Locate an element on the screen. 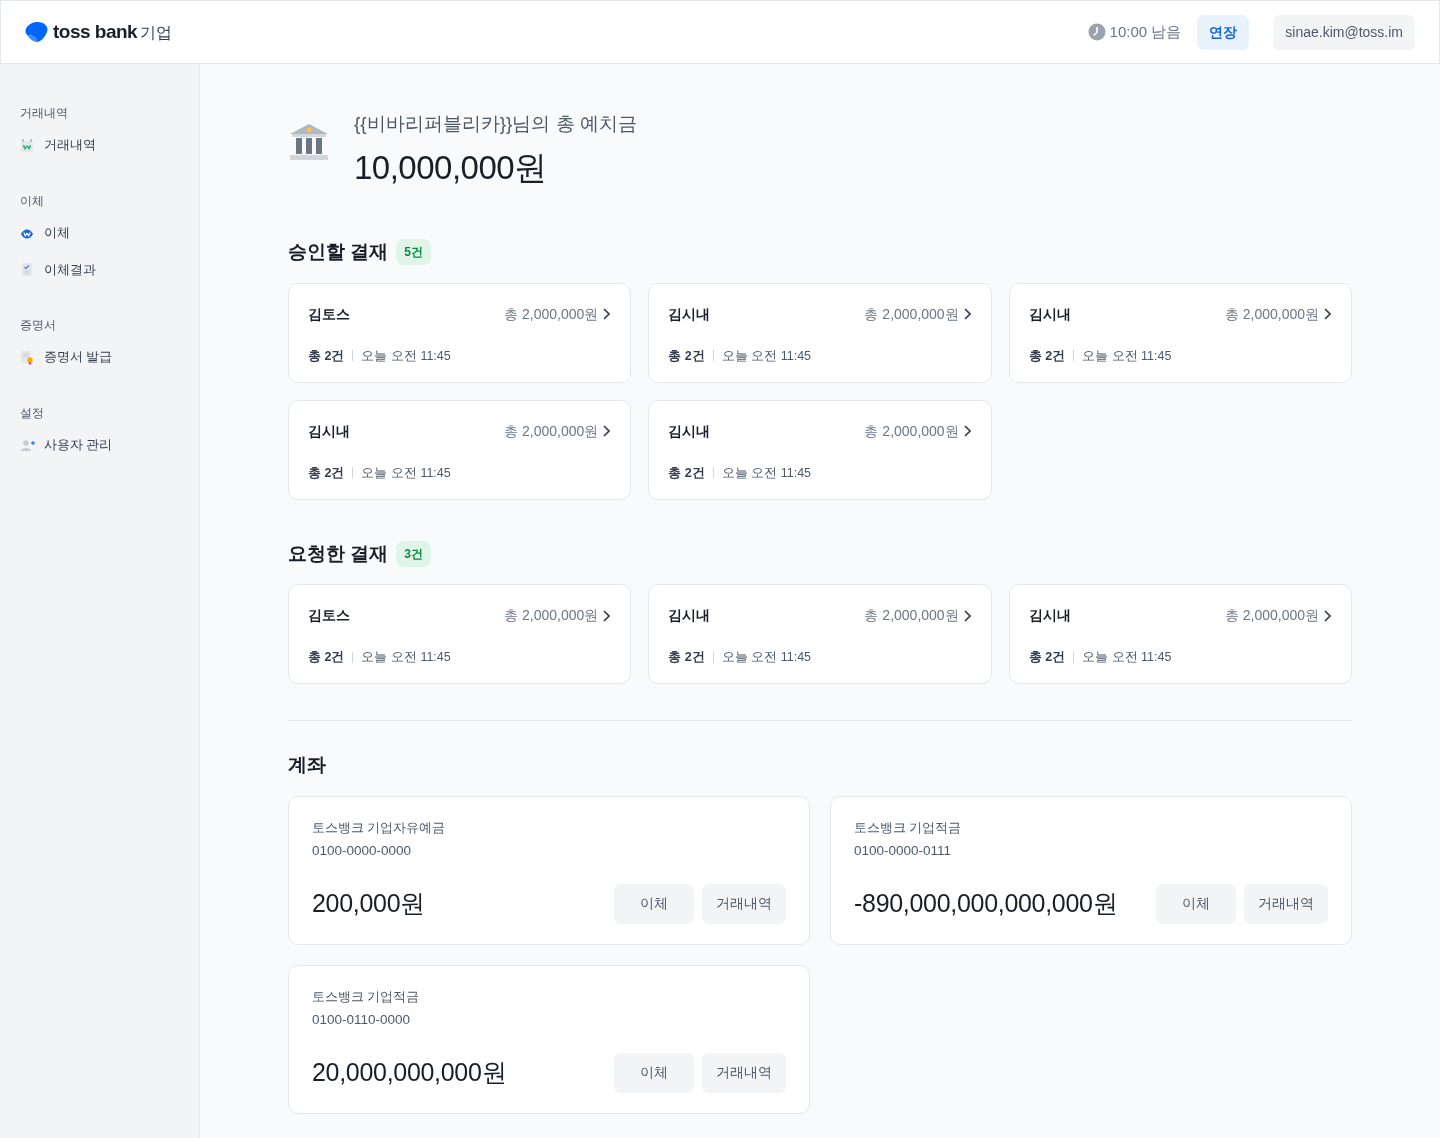  add-user-icon is located at coordinates (28, 445).